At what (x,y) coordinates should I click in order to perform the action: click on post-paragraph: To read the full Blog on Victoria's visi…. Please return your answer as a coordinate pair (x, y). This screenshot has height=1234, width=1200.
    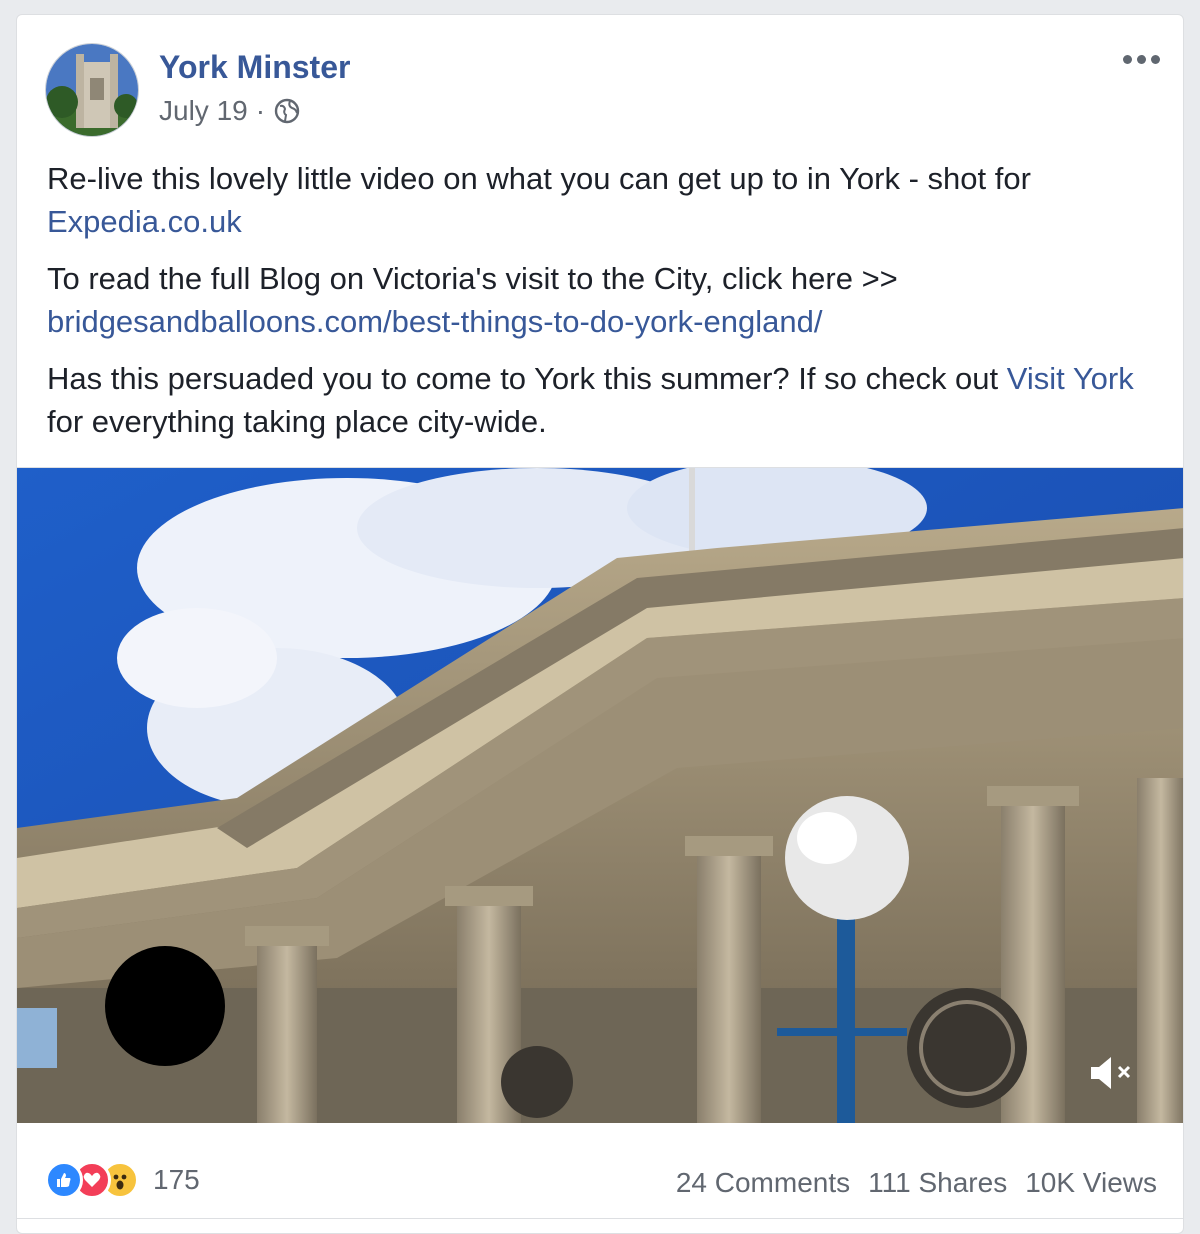
    Looking at the image, I should click on (602, 300).